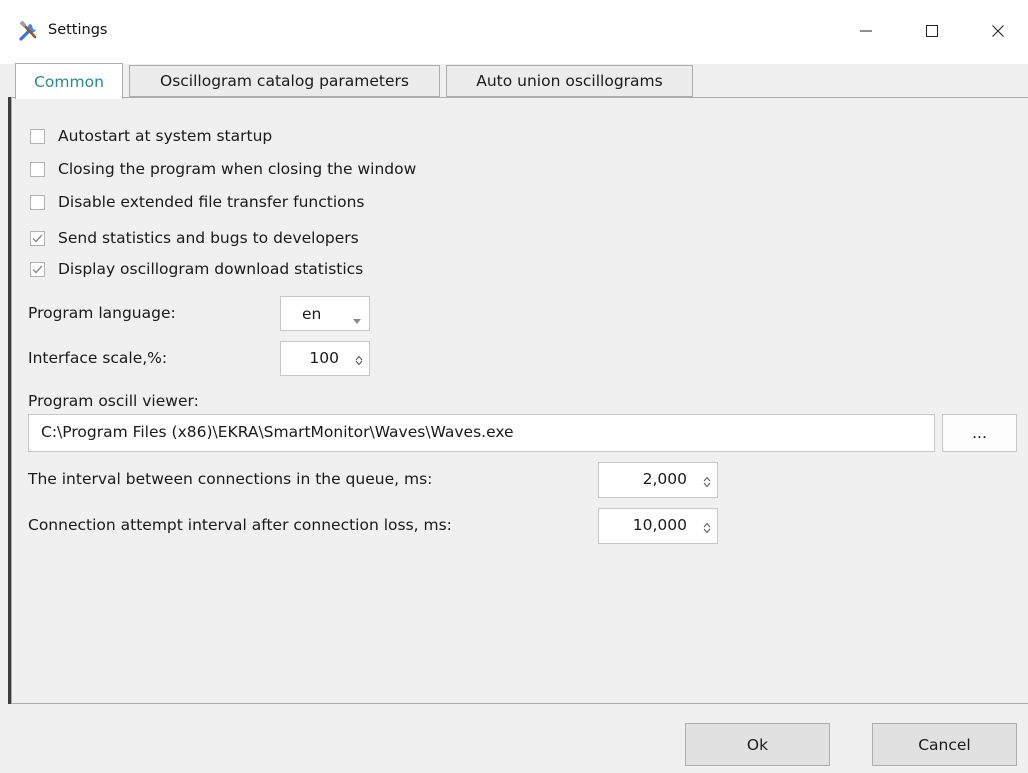  I want to click on tab-auto-union-oscillograms: Auto union oscillograms, so click(569, 81).